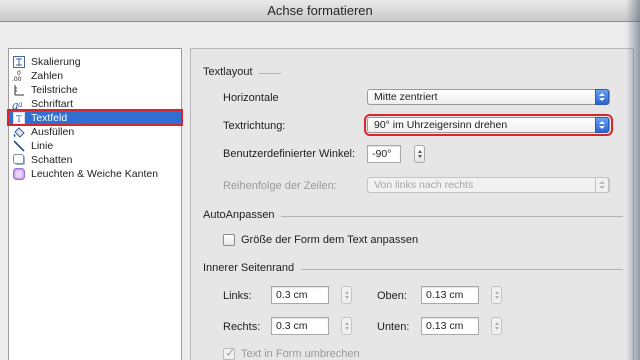 This screenshot has height=360, width=640. Describe the element at coordinates (300, 354) in the screenshot. I see `wrap-text-label: Text in Form umbrechen` at that location.